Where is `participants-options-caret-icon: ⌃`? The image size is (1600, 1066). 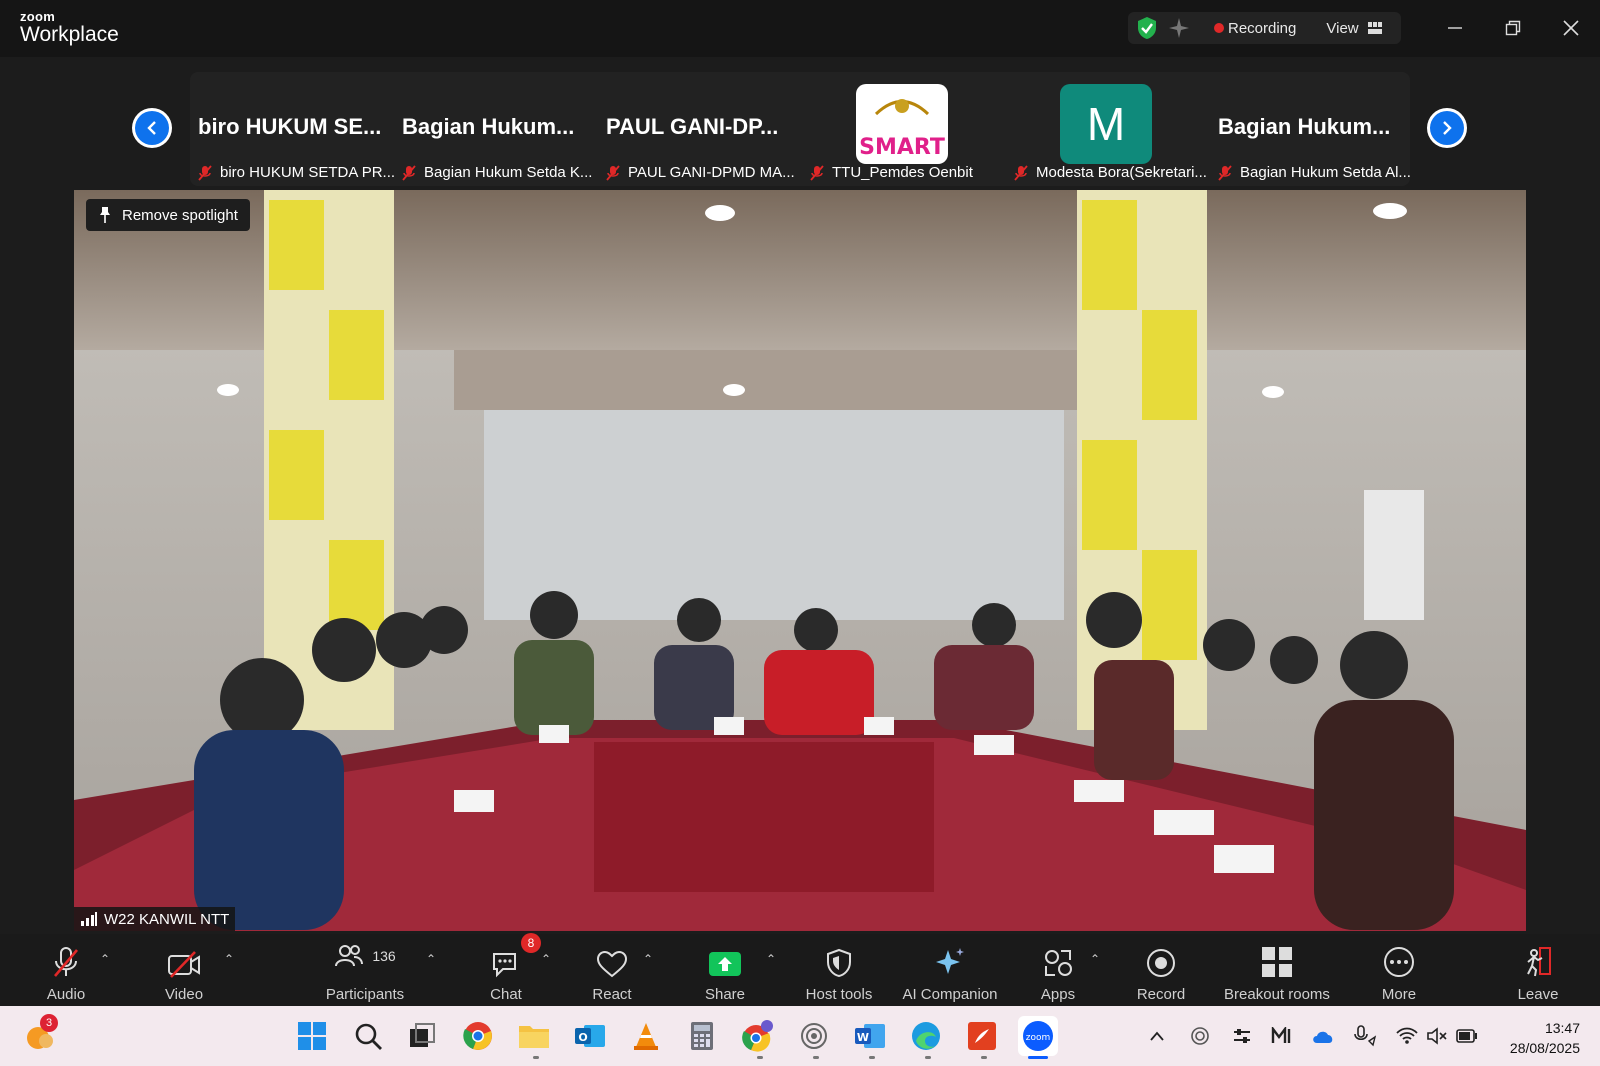
participants-options-caret-icon: ⌃ is located at coordinates (431, 959).